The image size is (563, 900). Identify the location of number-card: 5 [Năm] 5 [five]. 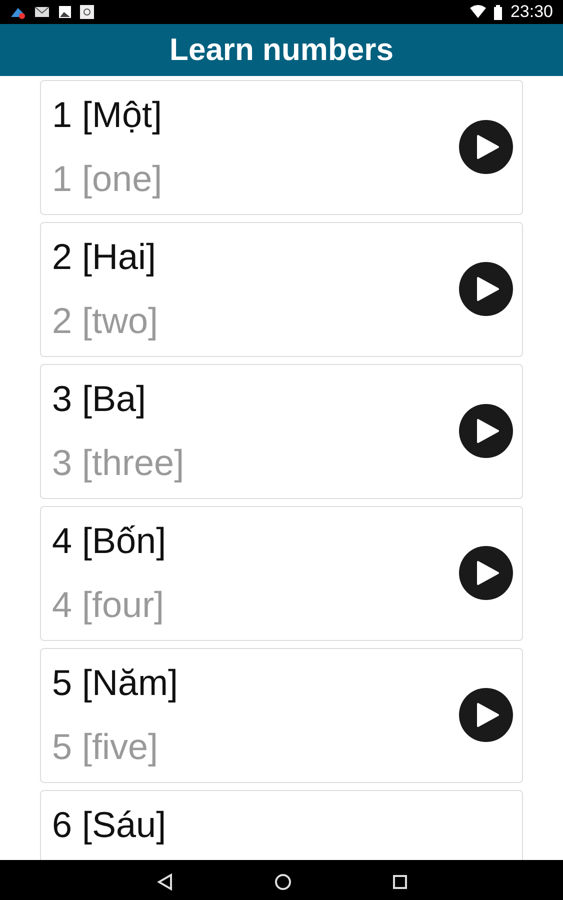
(281, 715).